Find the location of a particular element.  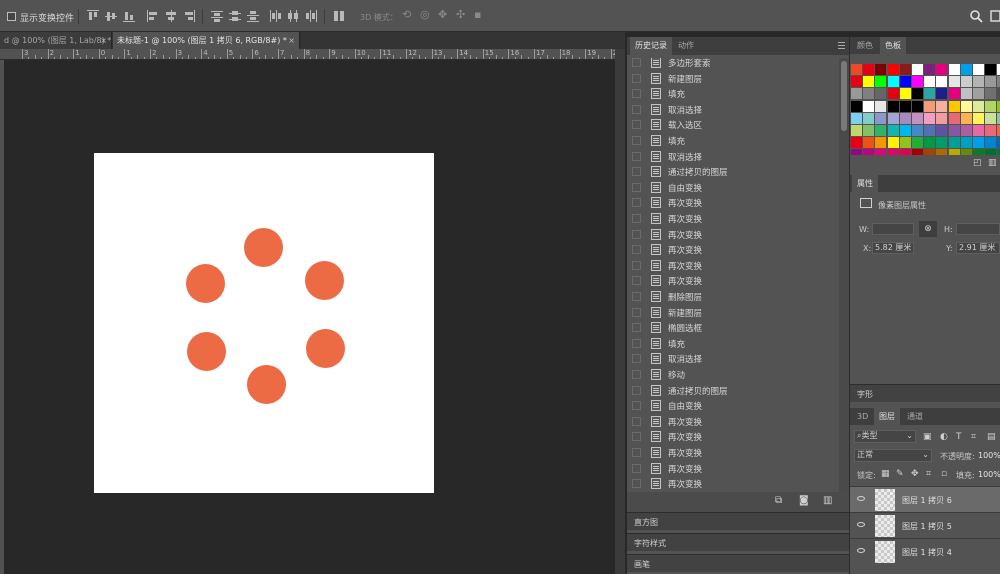

canvas-vertical-scrollbar is located at coordinates (620, 311).